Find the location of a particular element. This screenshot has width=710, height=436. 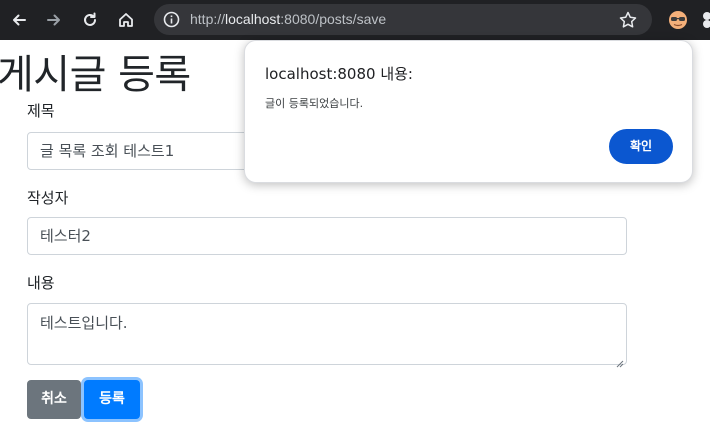

content-textarea: 테스트입니다. is located at coordinates (327, 335).